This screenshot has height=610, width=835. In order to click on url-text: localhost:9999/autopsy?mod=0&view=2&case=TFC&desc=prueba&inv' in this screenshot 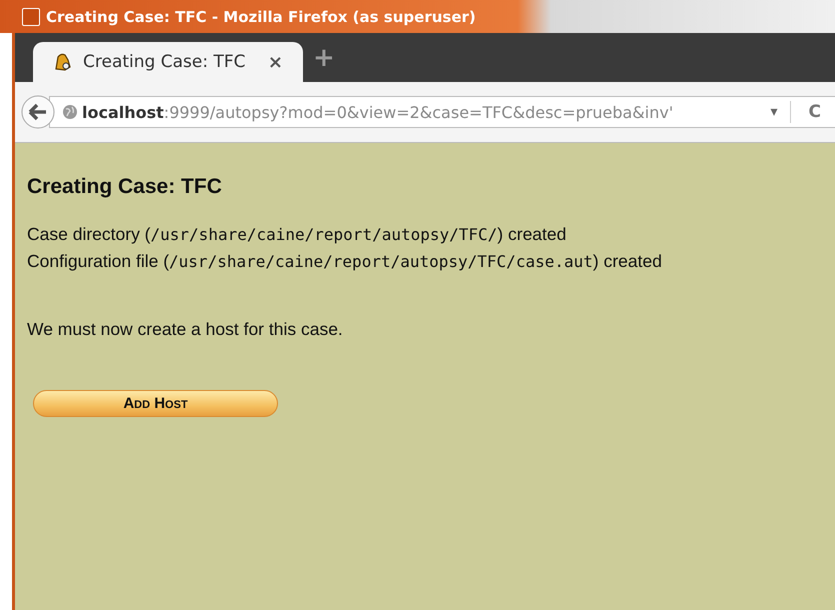, I will do `click(378, 112)`.